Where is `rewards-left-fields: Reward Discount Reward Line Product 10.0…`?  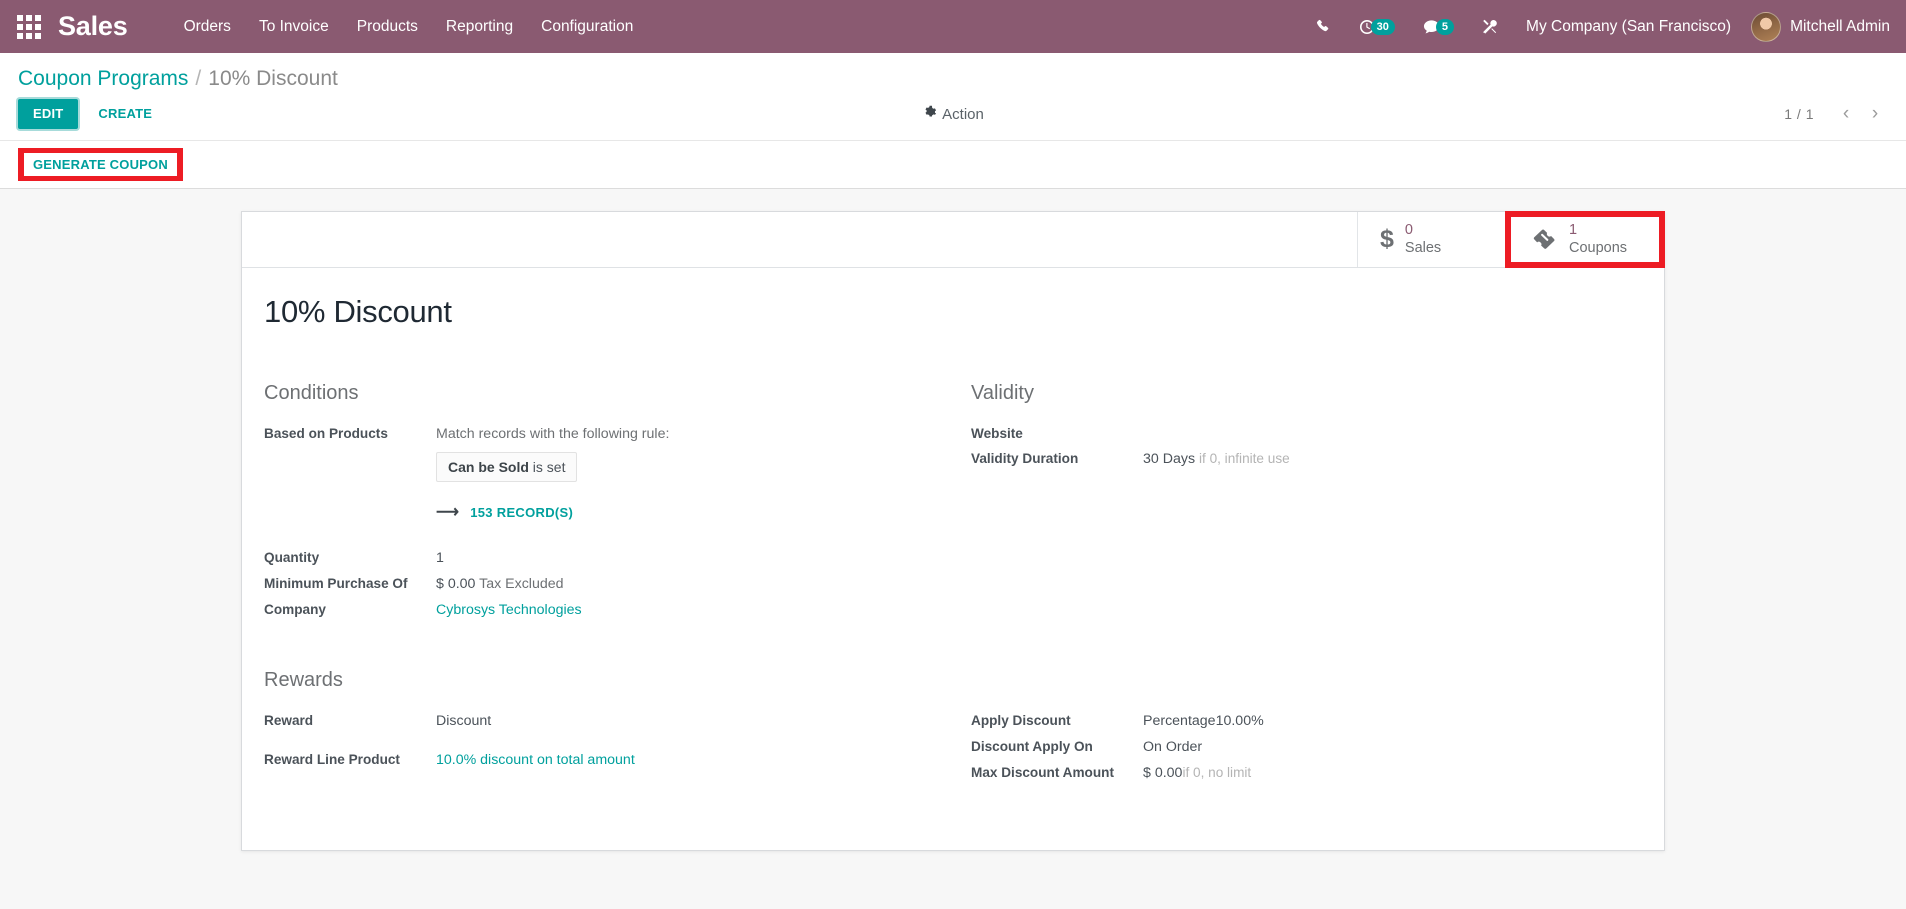 rewards-left-fields: Reward Discount Reward Line Product 10.0… is located at coordinates (599, 747).